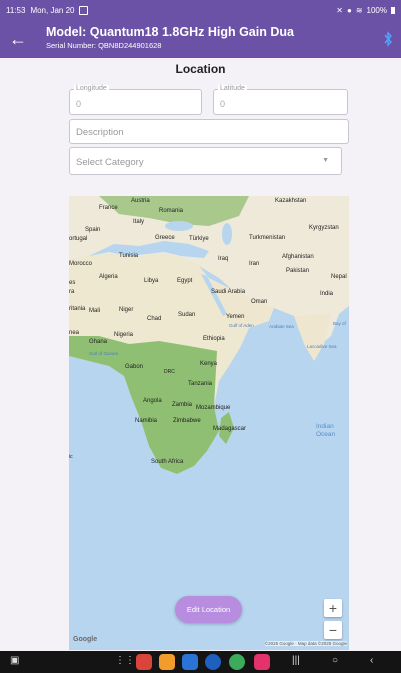 The height and width of the screenshot is (673, 401). I want to click on map-label-portugal: ortugal, so click(78, 239).